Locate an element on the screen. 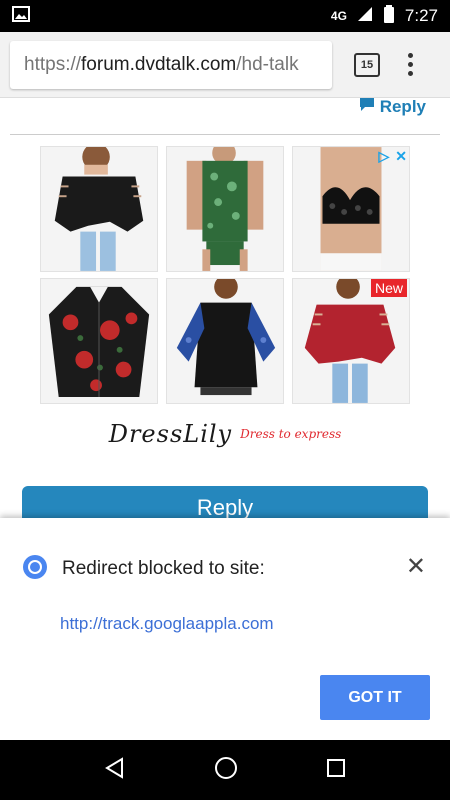 Image resolution: width=450 pixels, height=800 pixels. ad-choices: ▷ ✕ is located at coordinates (392, 157).